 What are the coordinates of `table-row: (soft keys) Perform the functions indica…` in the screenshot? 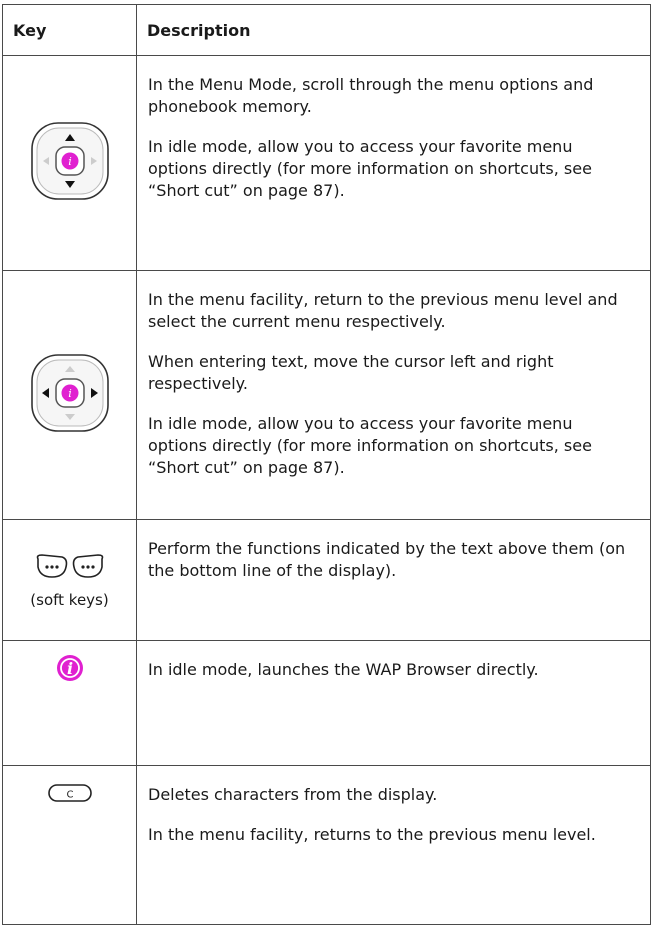 It's located at (326, 580).